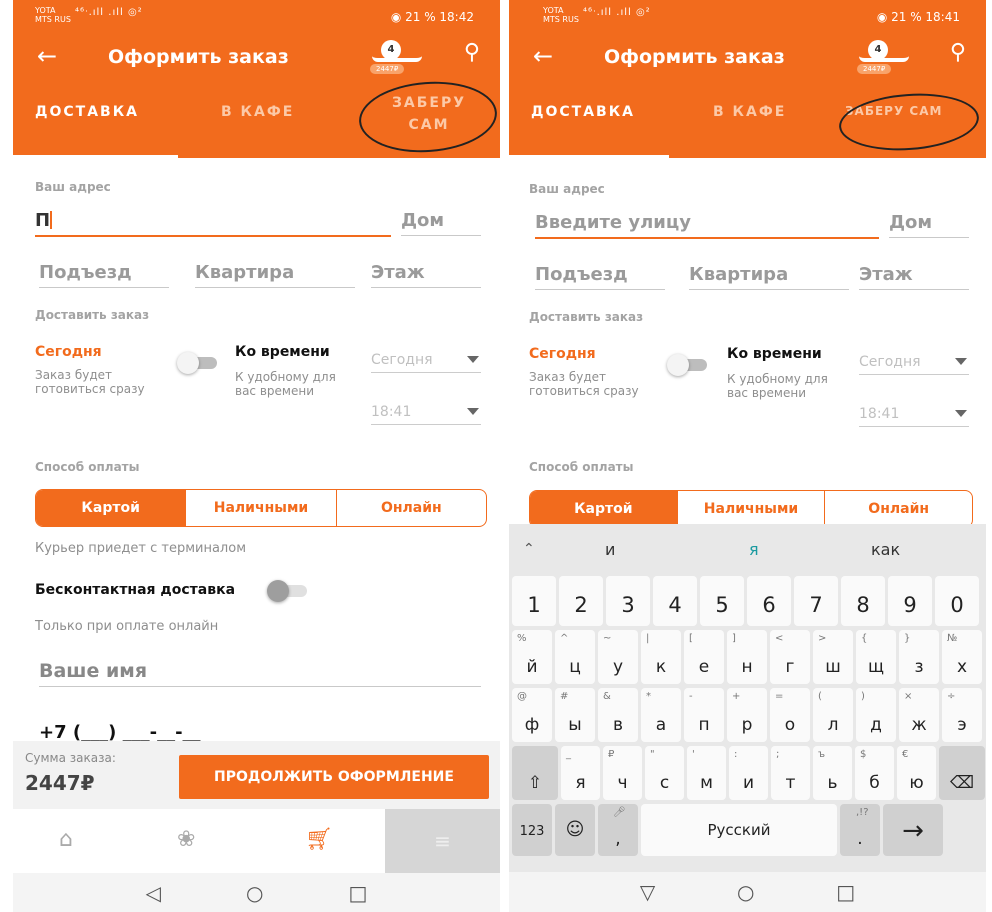 The image size is (992, 912). What do you see at coordinates (618, 830) in the screenshot?
I see `comma-key: 🎤︎,` at bounding box center [618, 830].